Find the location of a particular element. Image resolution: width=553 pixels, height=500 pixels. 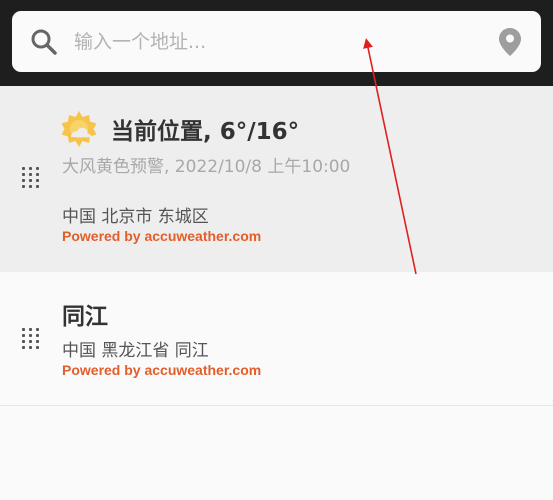

search-input is located at coordinates (274, 42).